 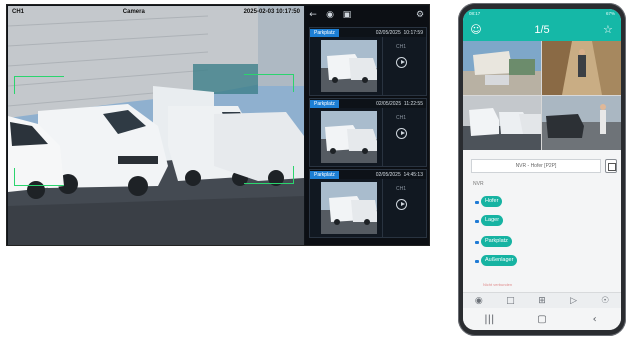 What do you see at coordinates (492, 220) in the screenshot?
I see `channel-chip-lager: Lager` at bounding box center [492, 220].